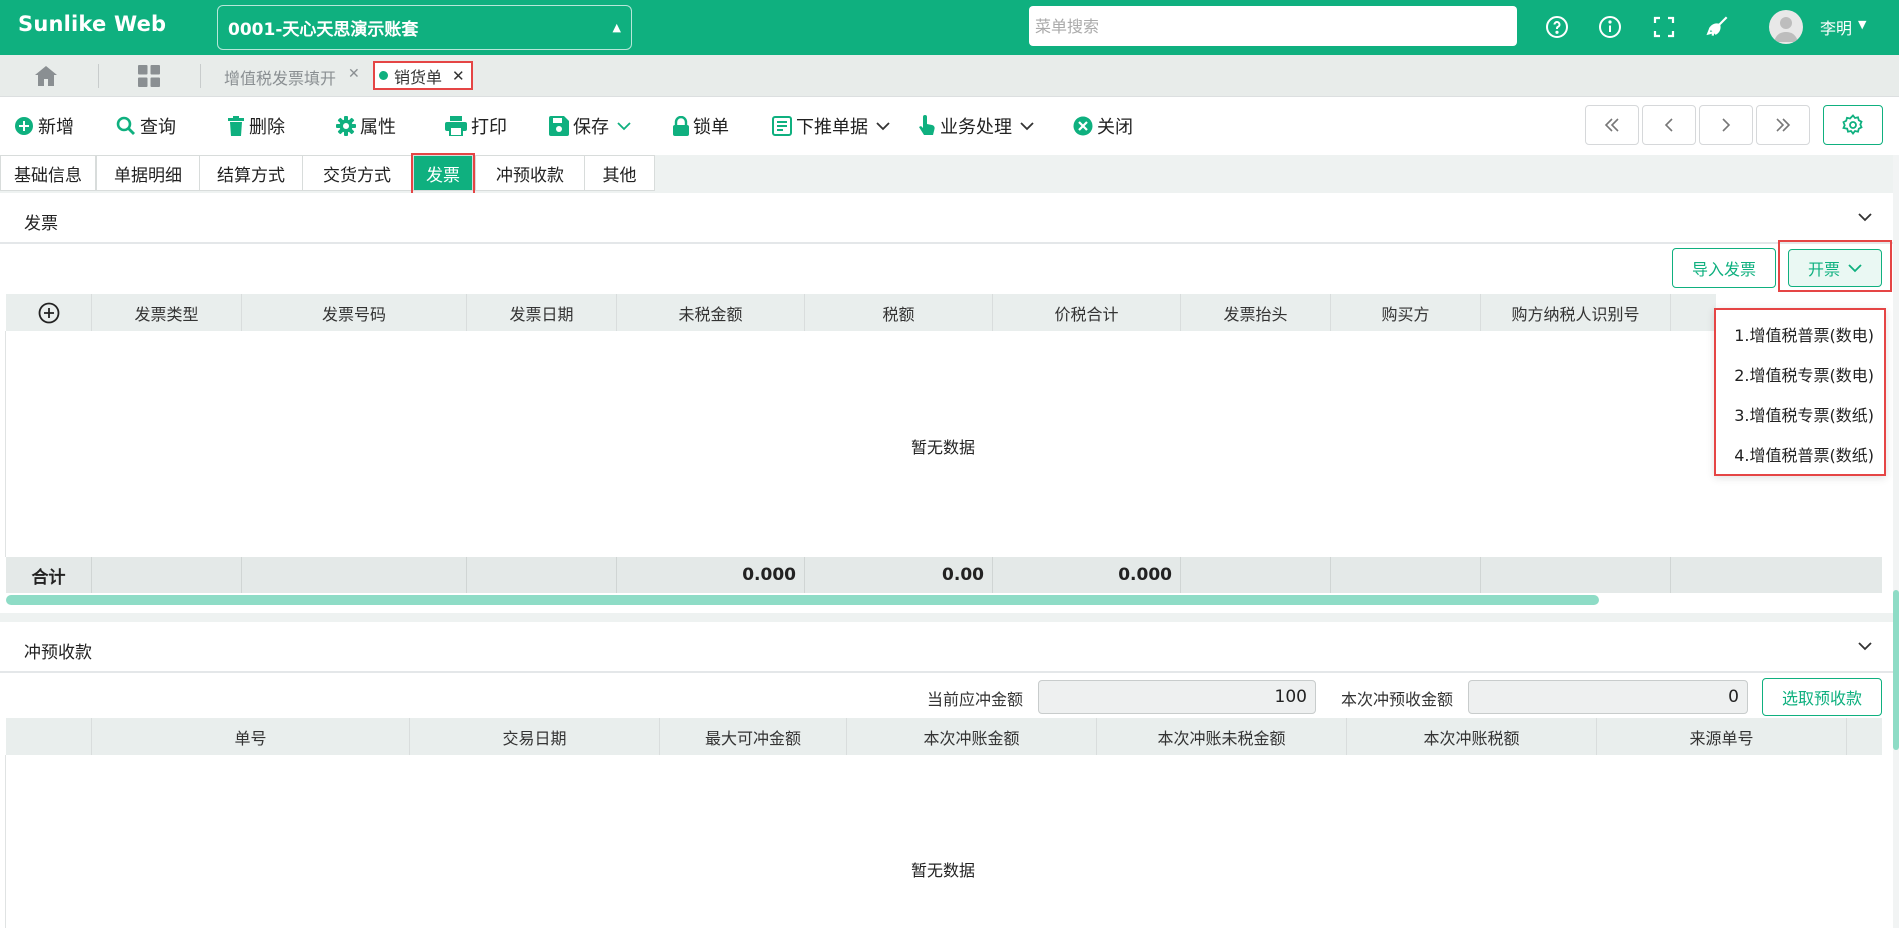 This screenshot has height=928, width=1899. I want to click on last-record-button, so click(1783, 125).